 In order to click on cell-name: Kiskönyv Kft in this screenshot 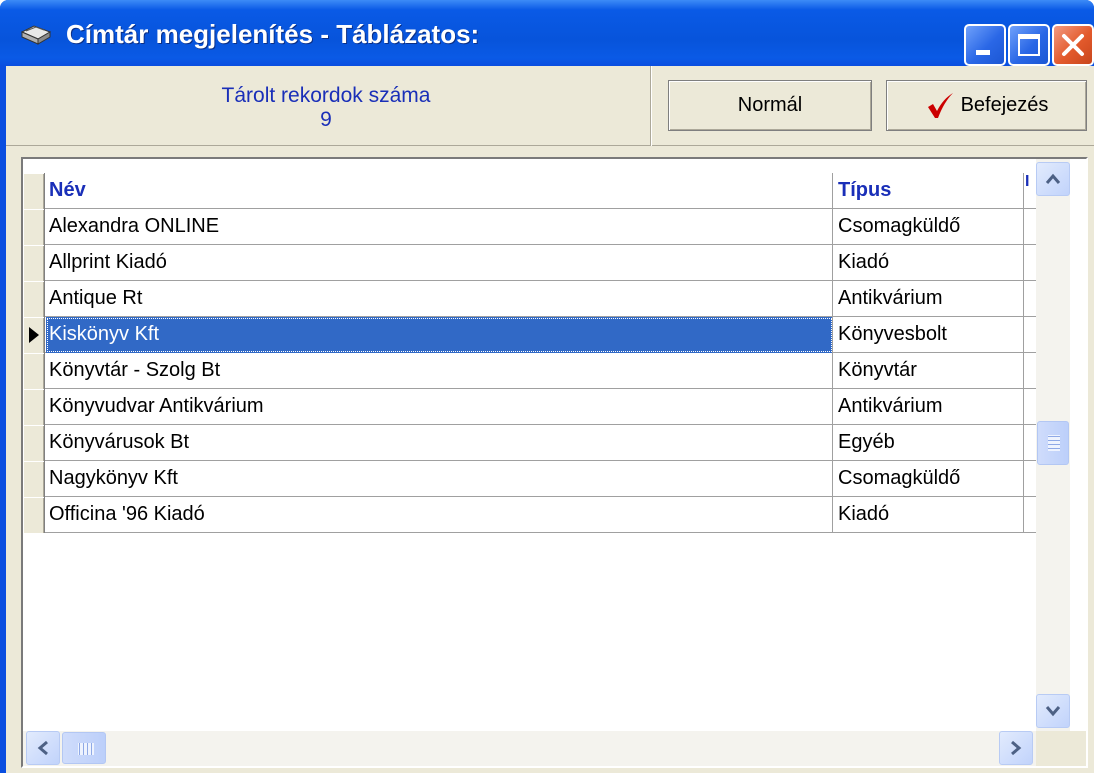, I will do `click(439, 335)`.